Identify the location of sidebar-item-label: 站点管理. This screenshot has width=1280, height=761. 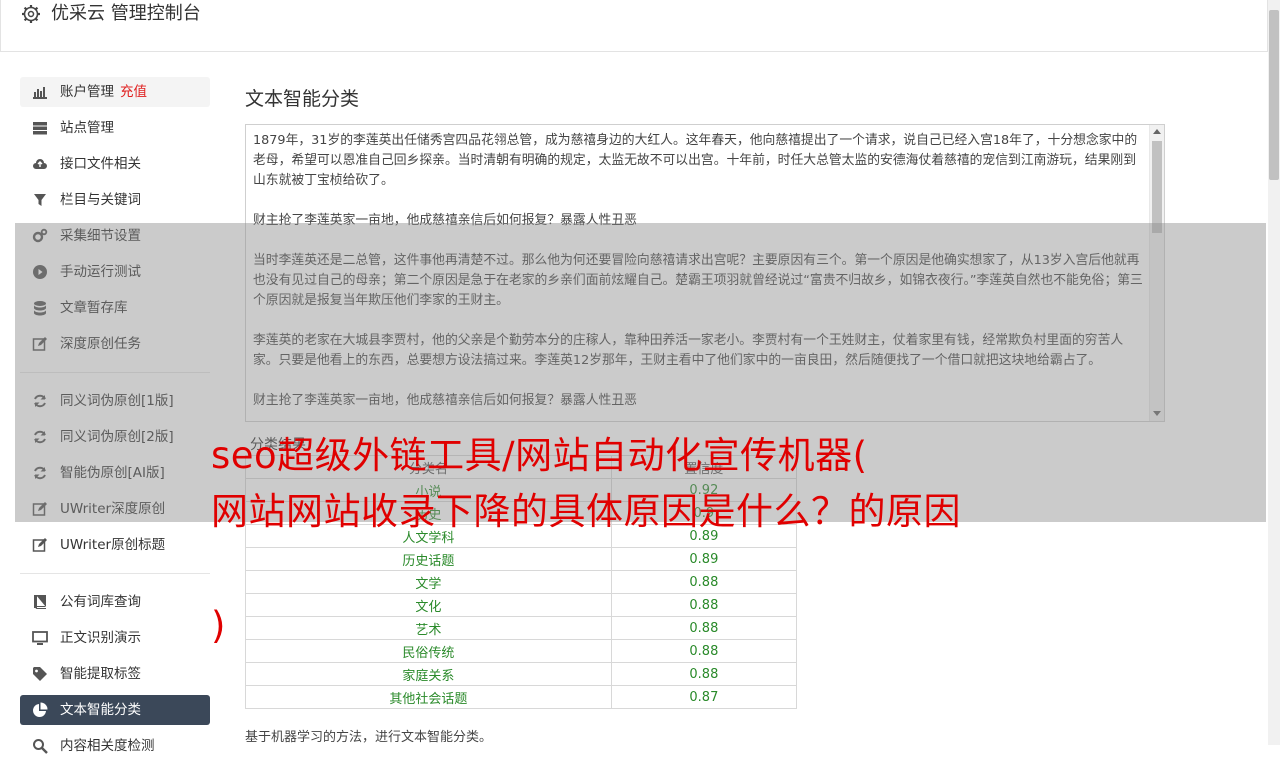
(87, 128).